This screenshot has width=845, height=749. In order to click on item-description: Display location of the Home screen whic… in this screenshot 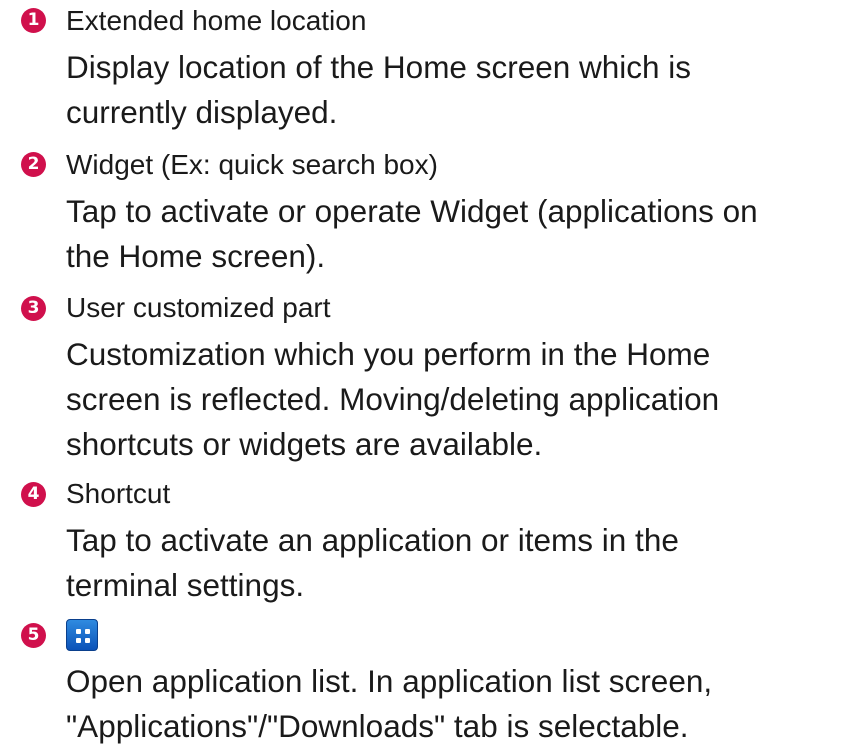, I will do `click(453, 90)`.